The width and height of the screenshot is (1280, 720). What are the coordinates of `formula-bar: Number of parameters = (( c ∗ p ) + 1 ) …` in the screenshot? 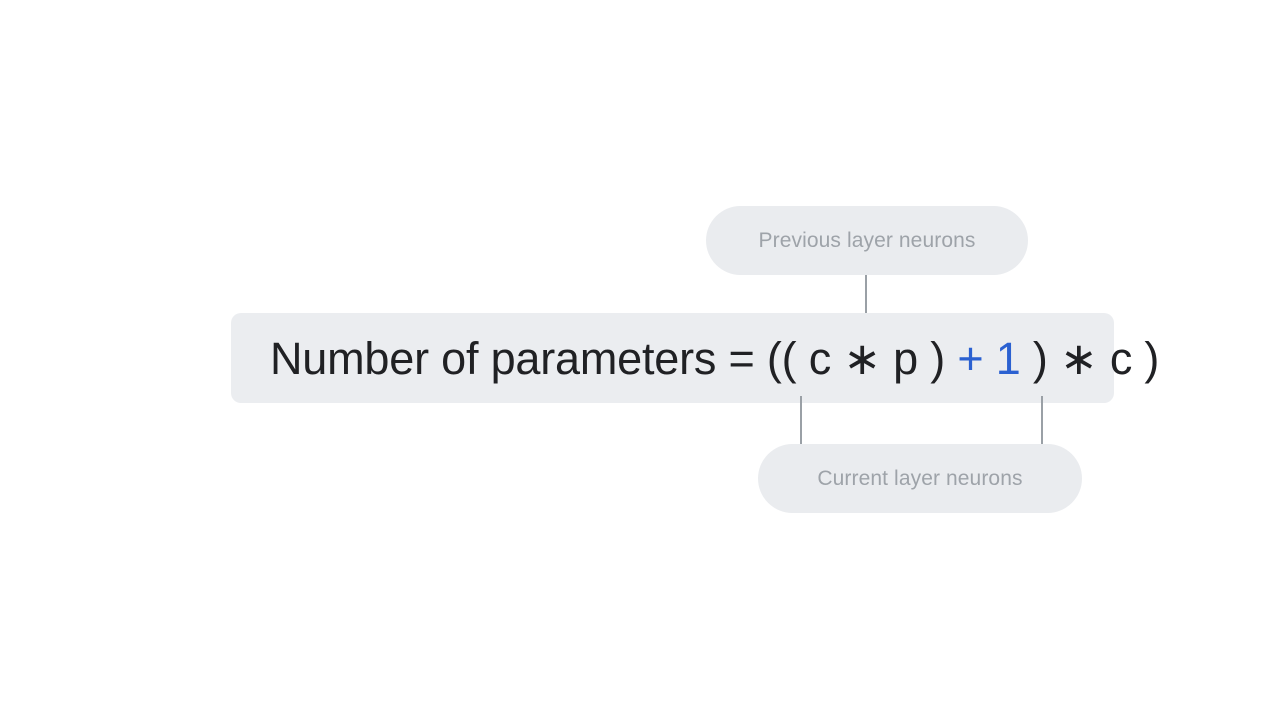 It's located at (695, 358).